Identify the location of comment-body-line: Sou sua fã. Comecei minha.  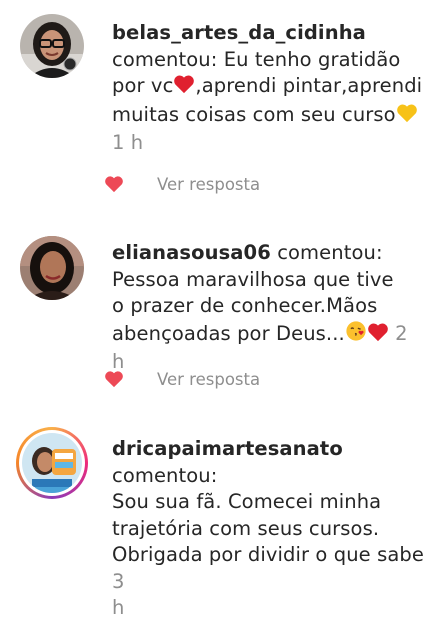
(247, 501).